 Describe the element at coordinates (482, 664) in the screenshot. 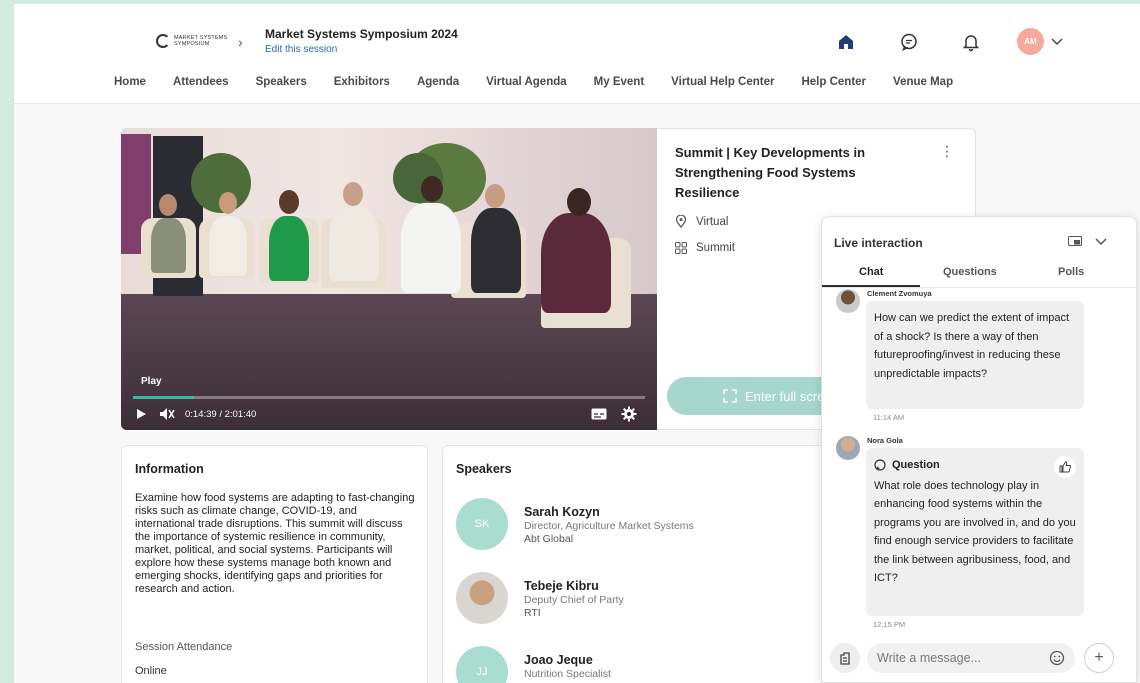

I see `speaker-avatar: JJ` at that location.